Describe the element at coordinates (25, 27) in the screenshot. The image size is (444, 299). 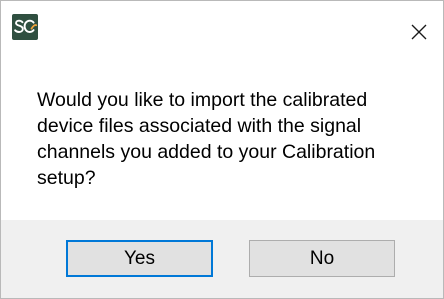
I see `sc-app-icon` at that location.